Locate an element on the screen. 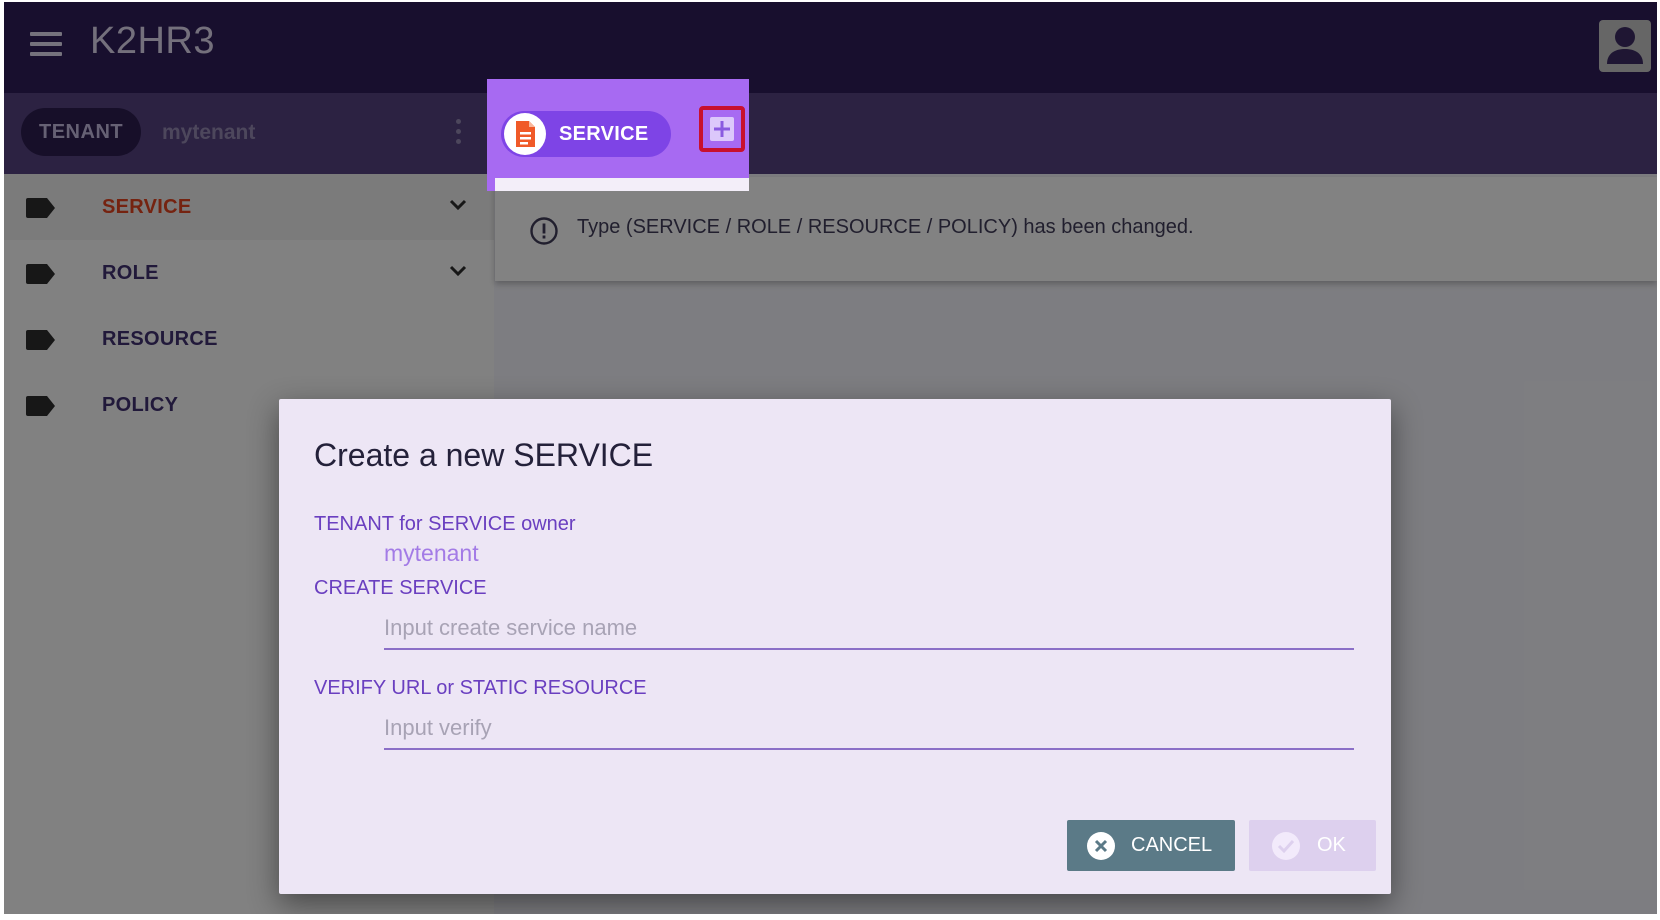 The image size is (1660, 920). check-circle-icon is located at coordinates (1286, 846).